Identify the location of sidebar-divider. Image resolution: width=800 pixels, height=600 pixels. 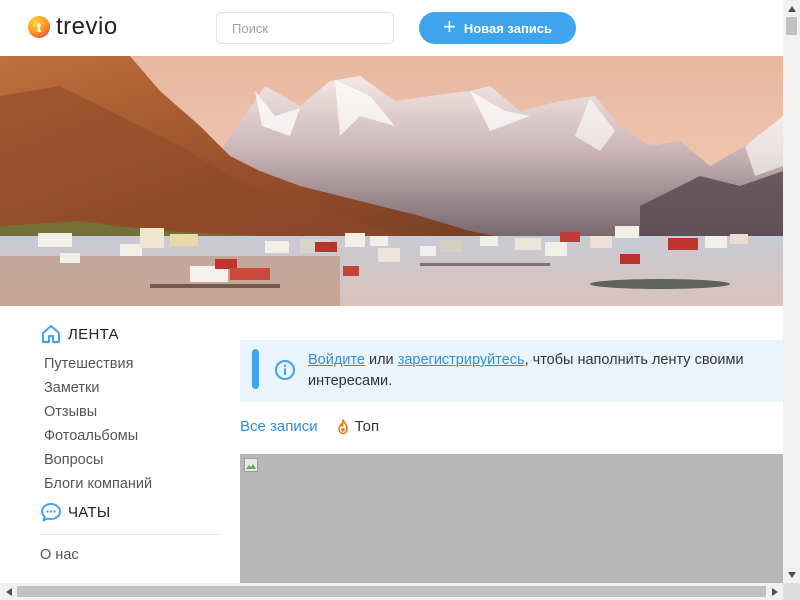
(130, 534).